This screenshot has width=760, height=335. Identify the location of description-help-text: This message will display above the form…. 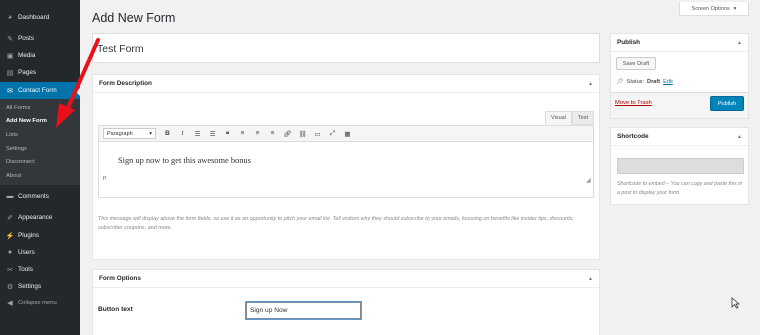
(336, 223).